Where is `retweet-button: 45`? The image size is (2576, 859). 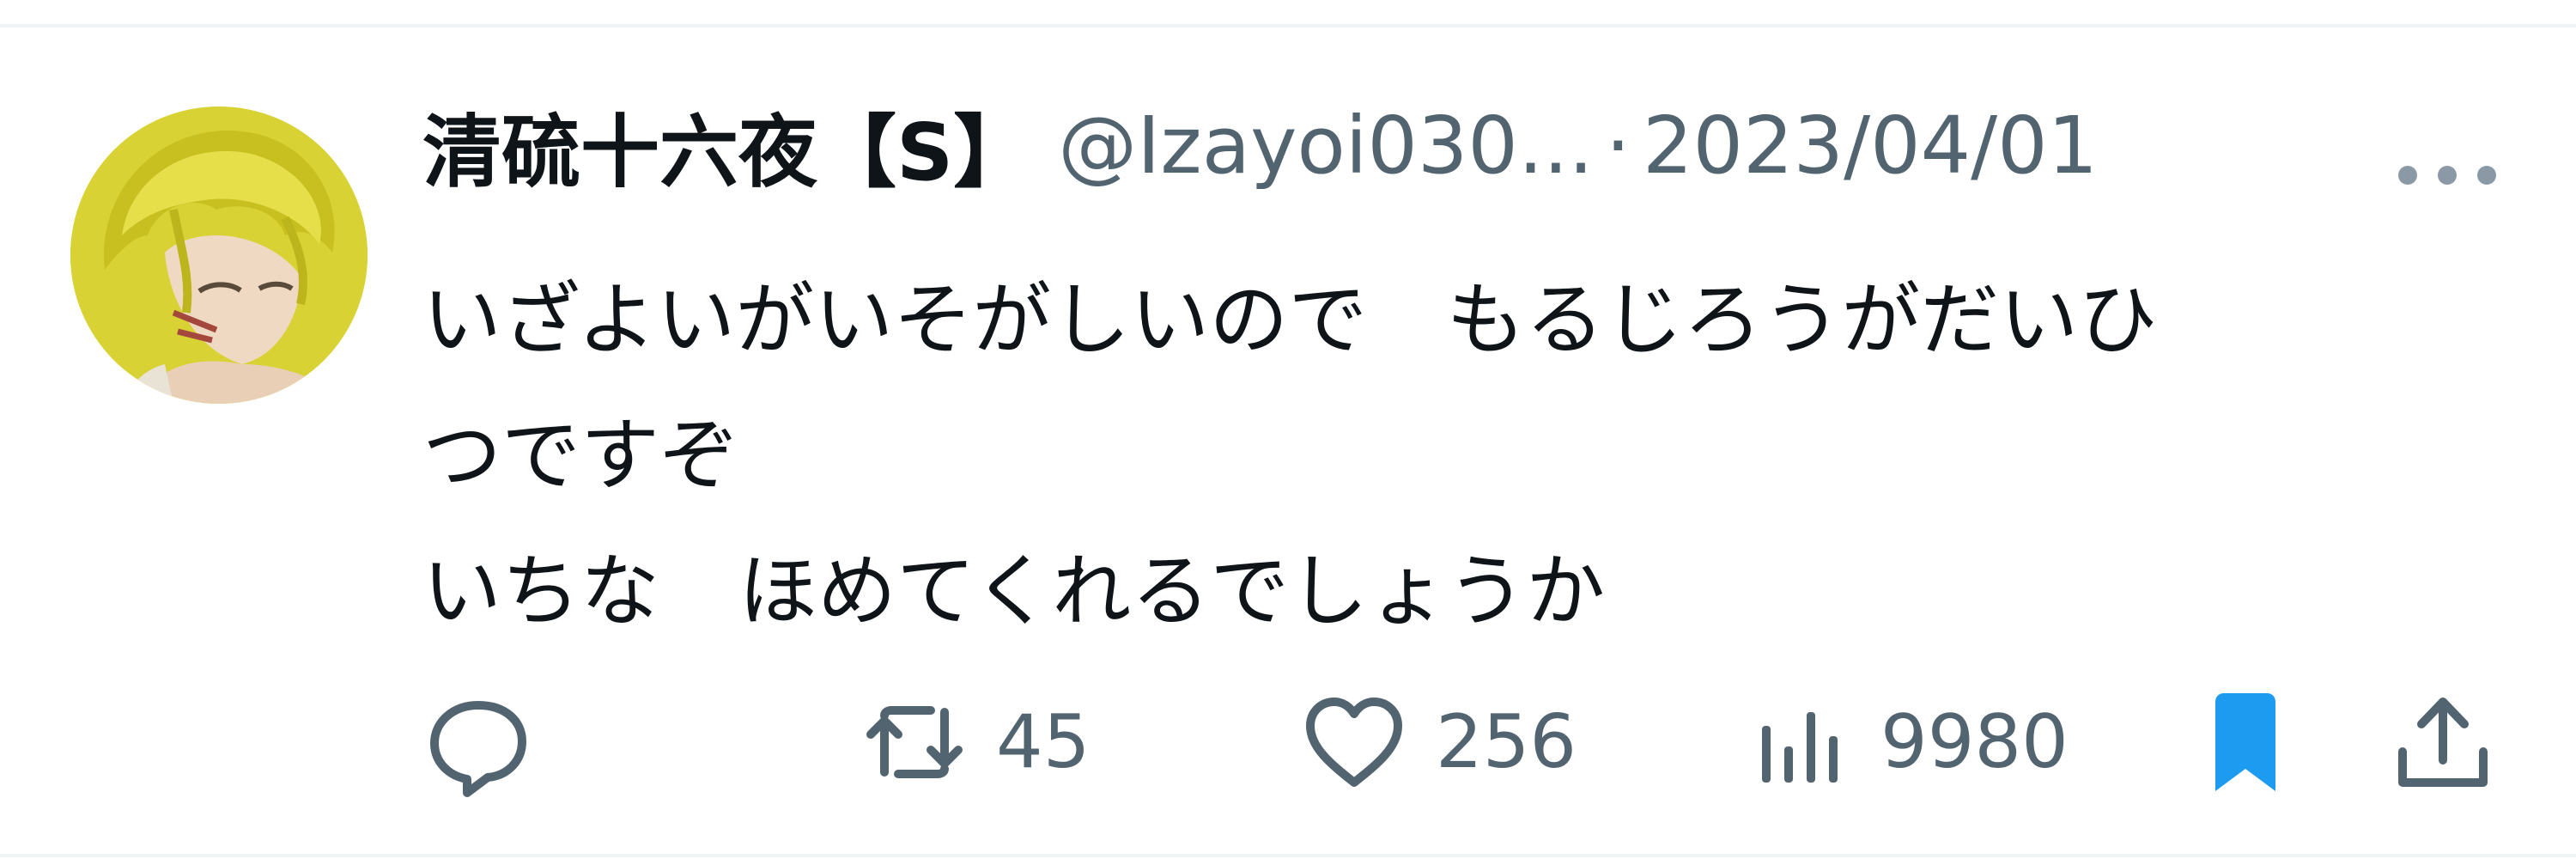
retweet-button: 45 is located at coordinates (974, 742).